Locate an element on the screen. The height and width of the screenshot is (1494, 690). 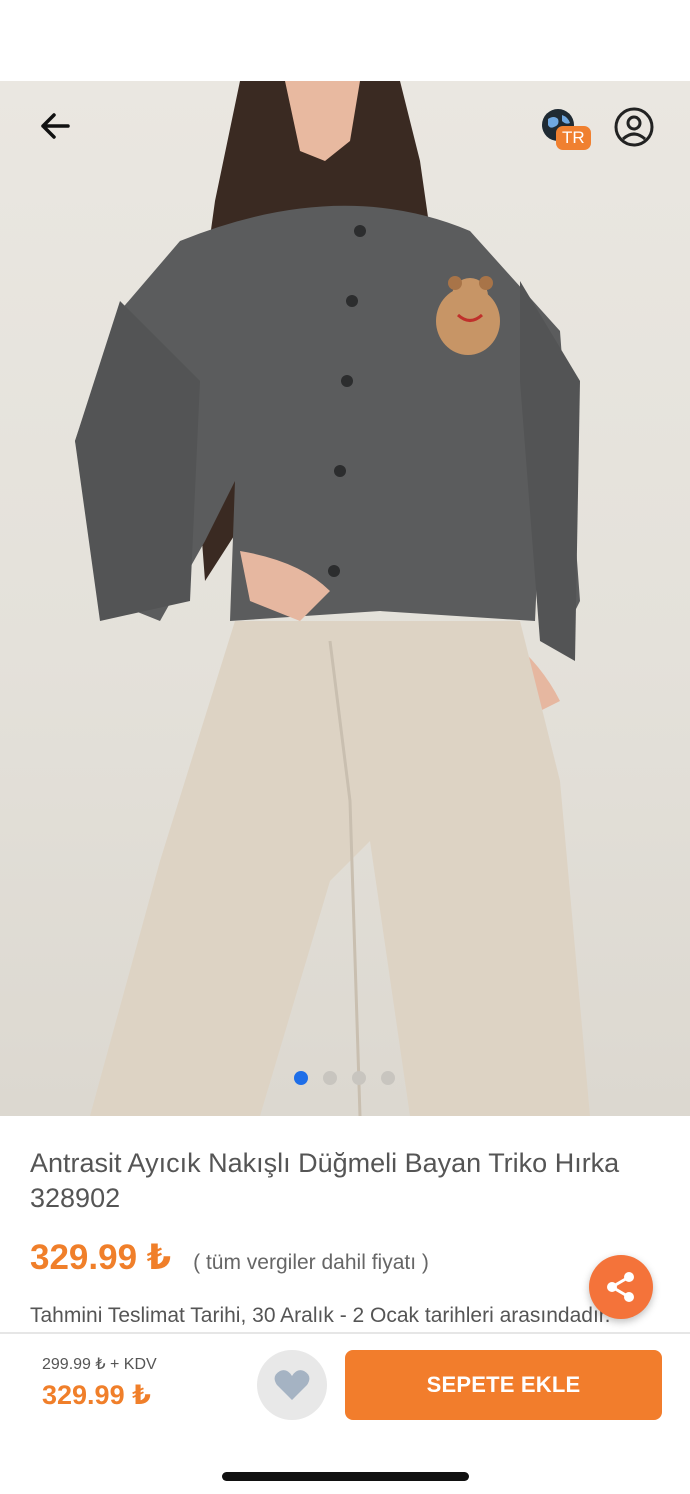
language-button: TR is located at coordinates (568, 131).